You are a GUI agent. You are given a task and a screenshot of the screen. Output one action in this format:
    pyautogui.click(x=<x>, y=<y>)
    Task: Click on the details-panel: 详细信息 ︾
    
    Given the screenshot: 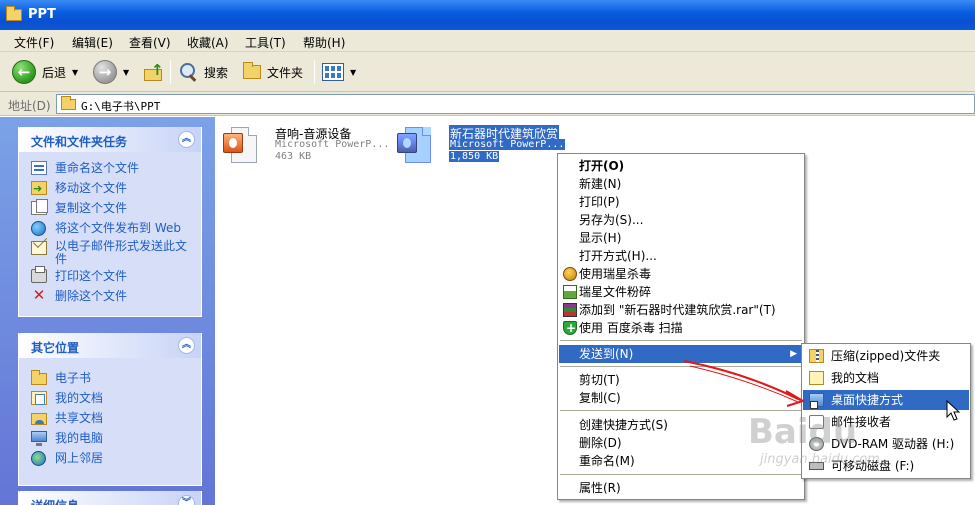 What is the action you would take?
    pyautogui.click(x=110, y=498)
    